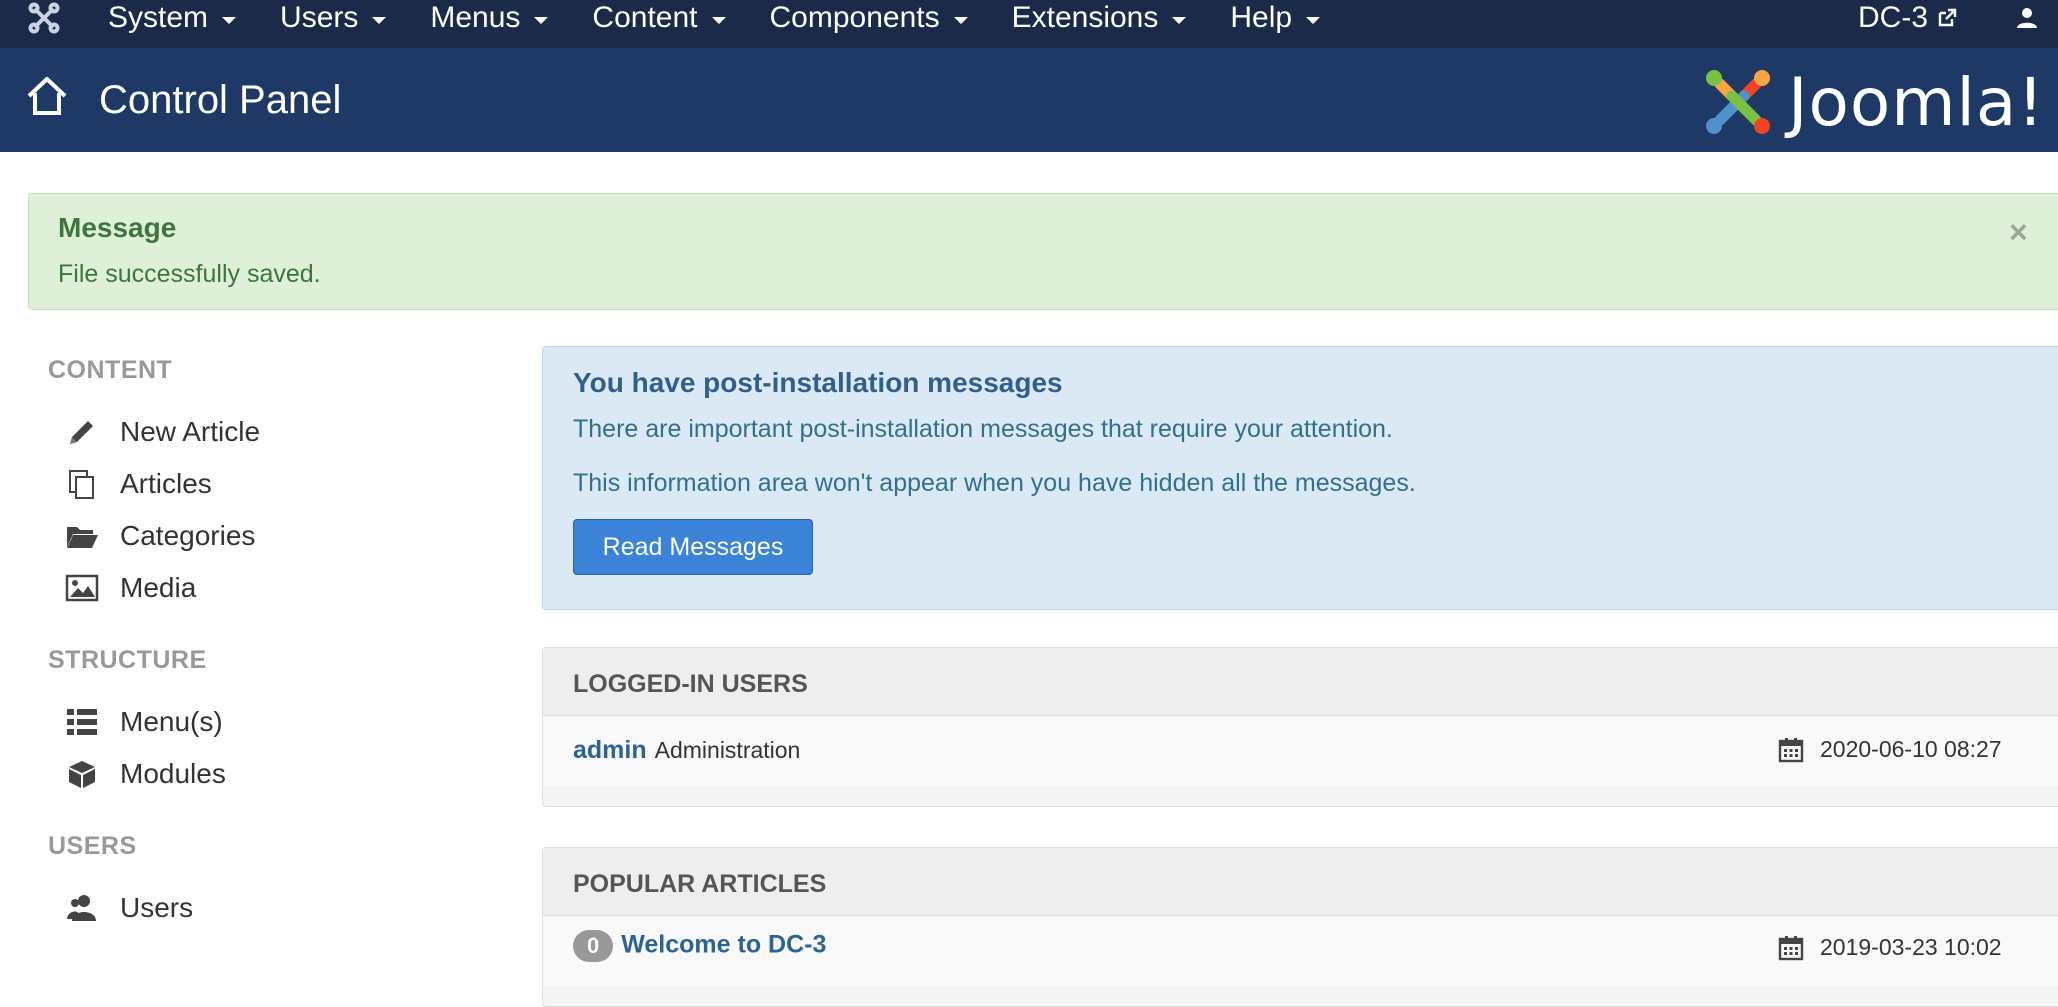 Image resolution: width=2058 pixels, height=1007 pixels. Describe the element at coordinates (171, 721) in the screenshot. I see `sidebar-item-label: Menu(s)` at that location.